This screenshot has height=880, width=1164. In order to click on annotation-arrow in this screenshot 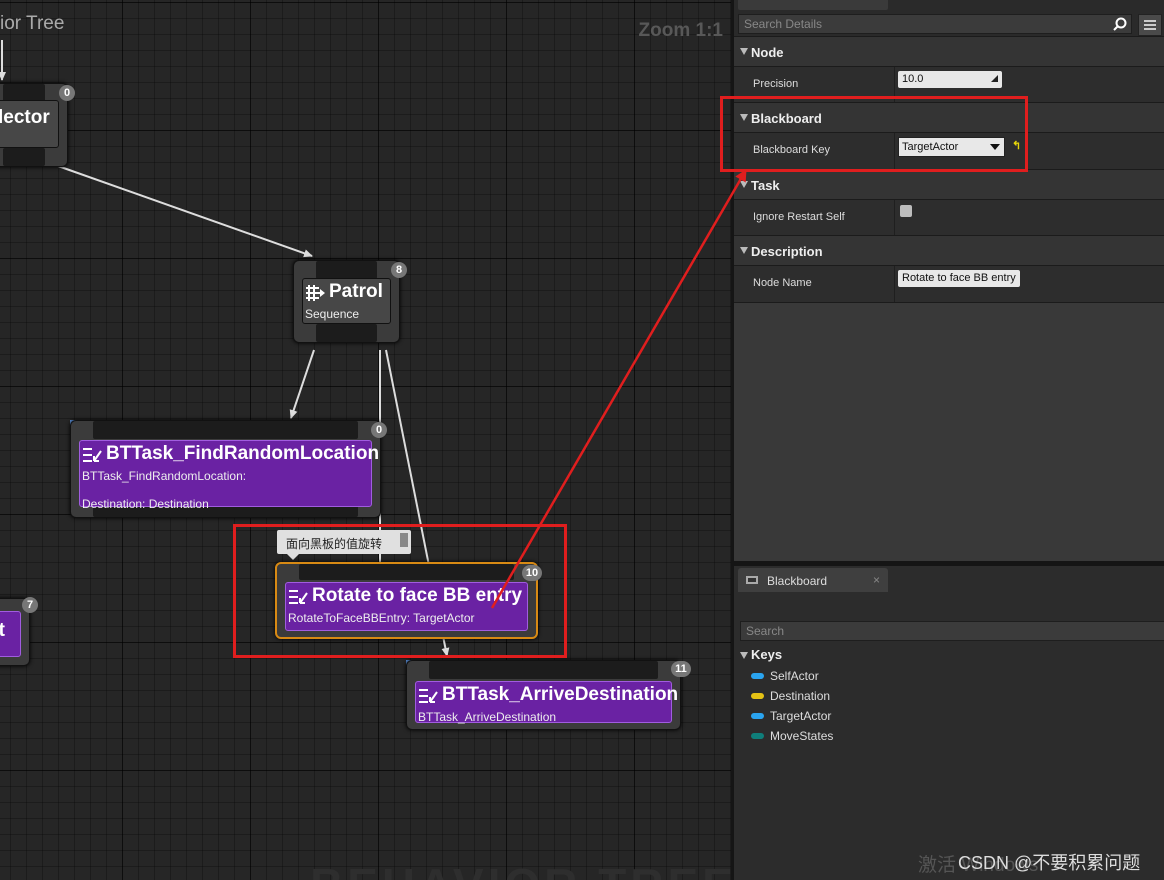, I will do `click(619, 389)`.